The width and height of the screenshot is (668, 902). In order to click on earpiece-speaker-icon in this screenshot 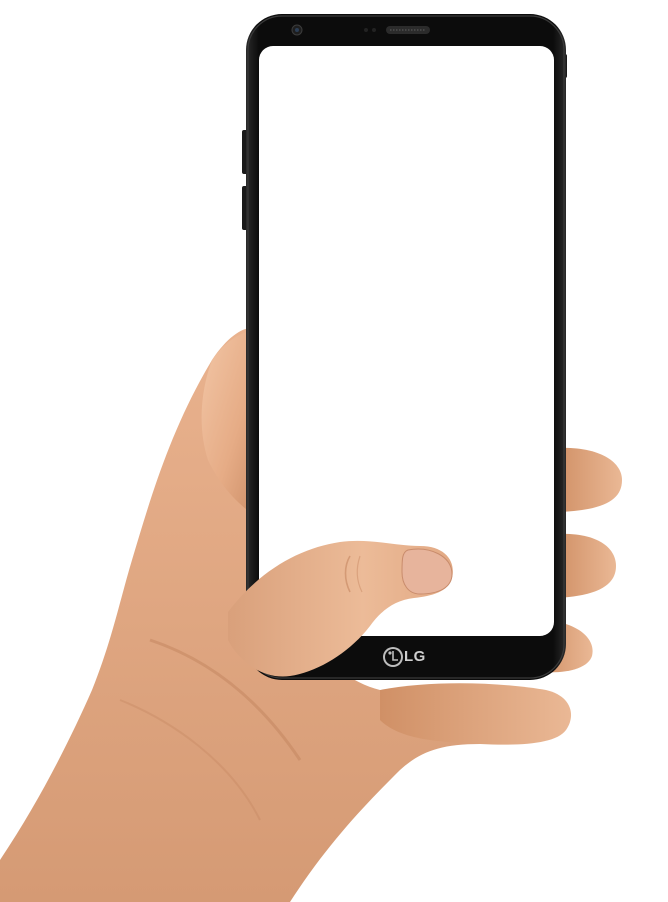, I will do `click(408, 30)`.